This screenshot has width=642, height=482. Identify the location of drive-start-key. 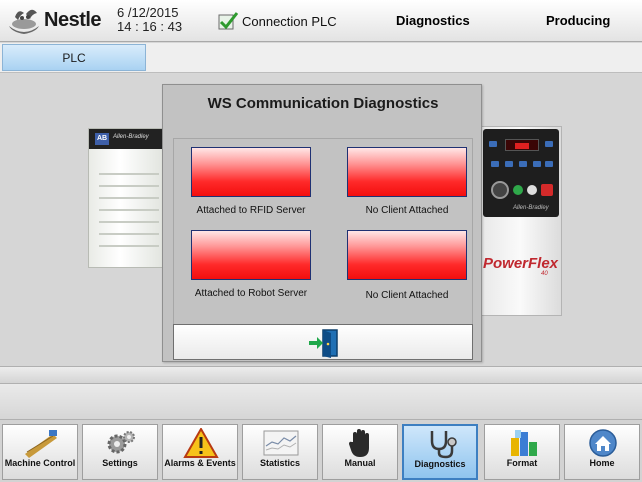
(518, 190).